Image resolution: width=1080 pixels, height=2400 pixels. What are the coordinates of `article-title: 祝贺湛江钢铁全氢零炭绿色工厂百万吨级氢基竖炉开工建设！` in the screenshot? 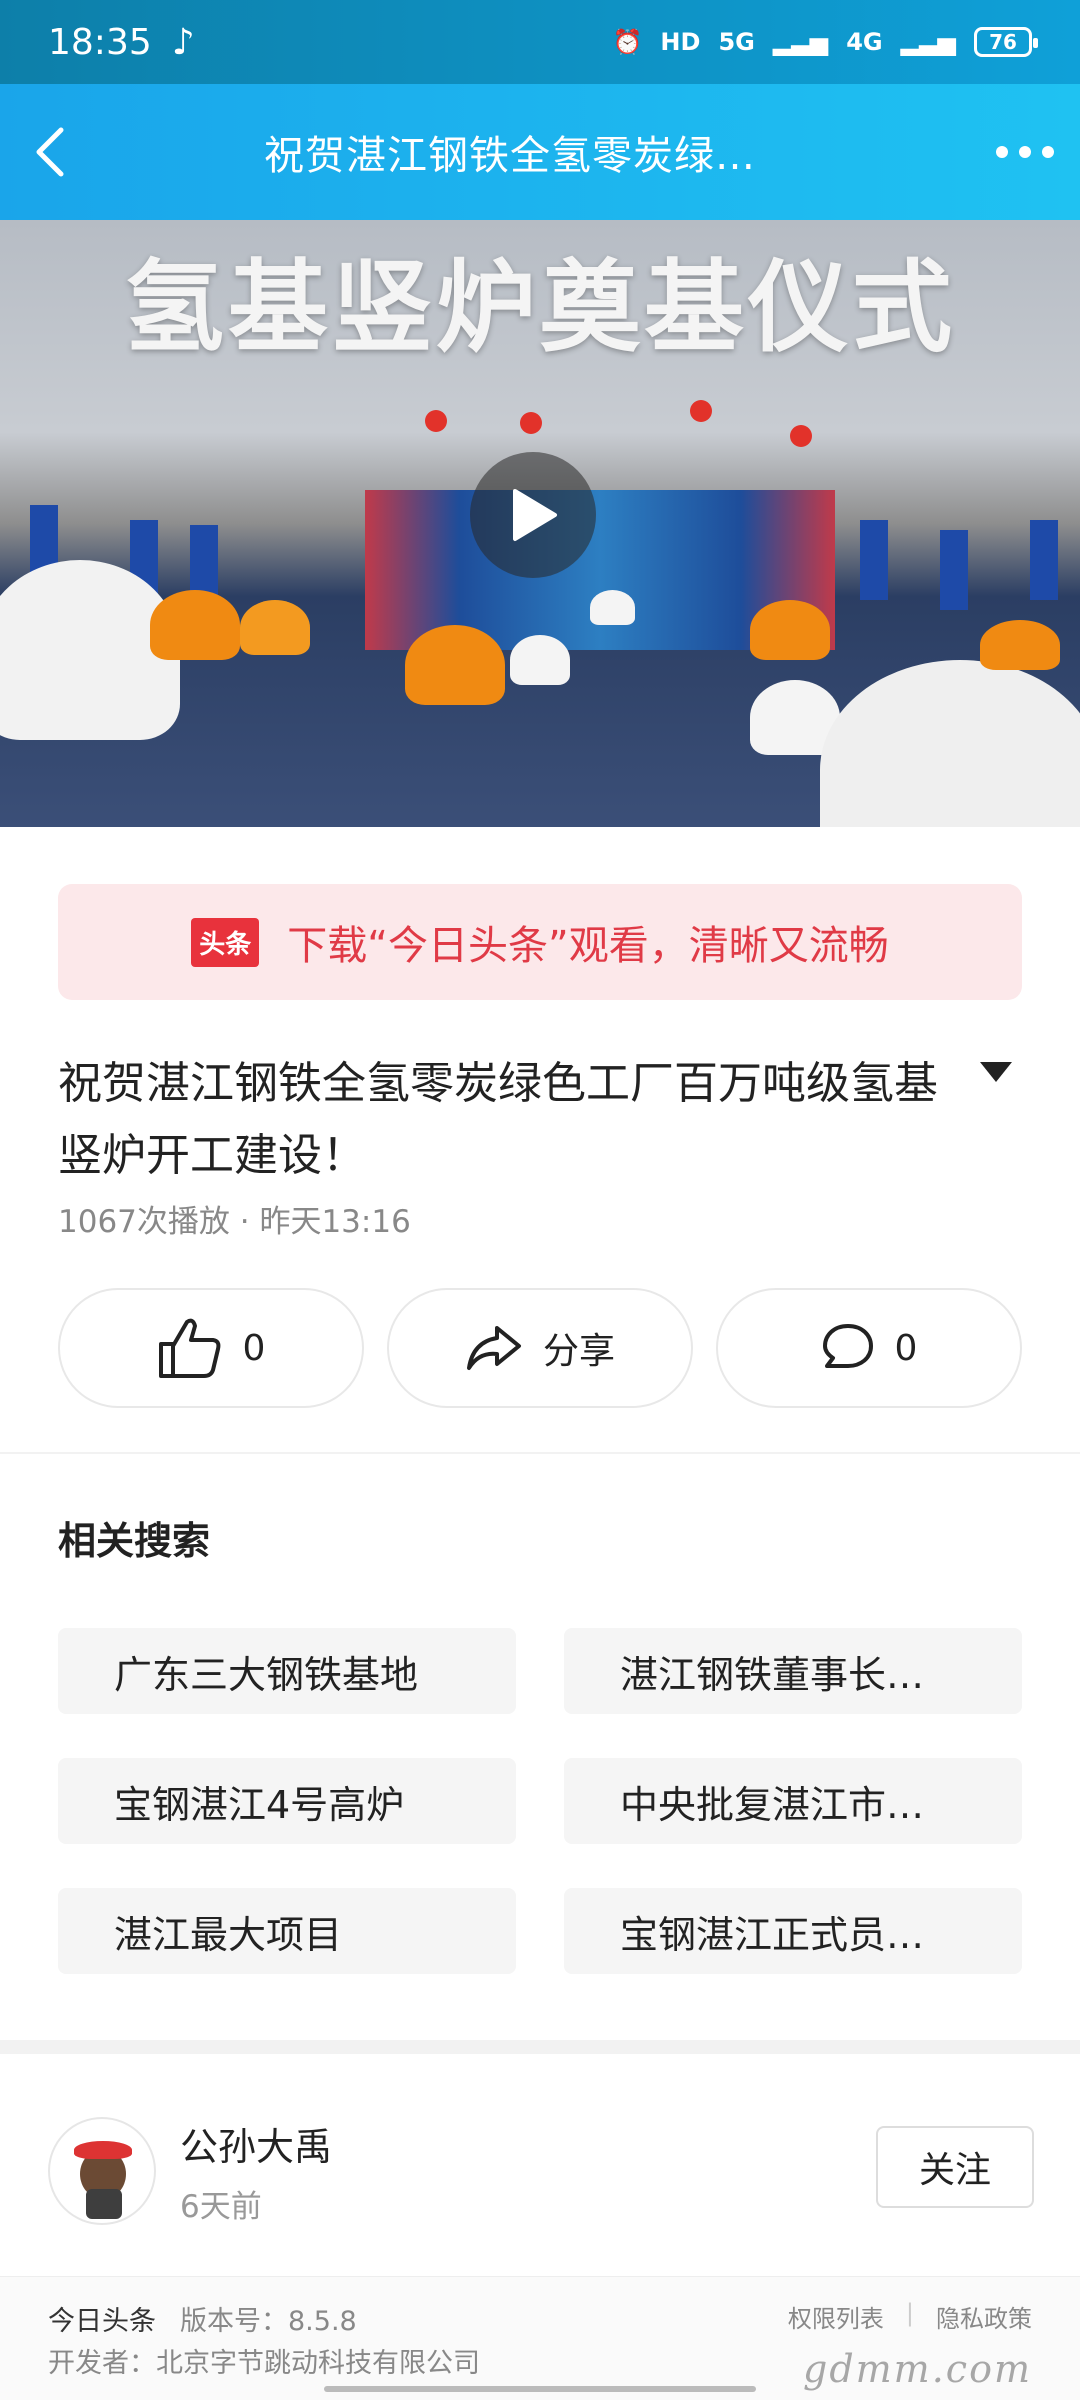 It's located at (498, 1119).